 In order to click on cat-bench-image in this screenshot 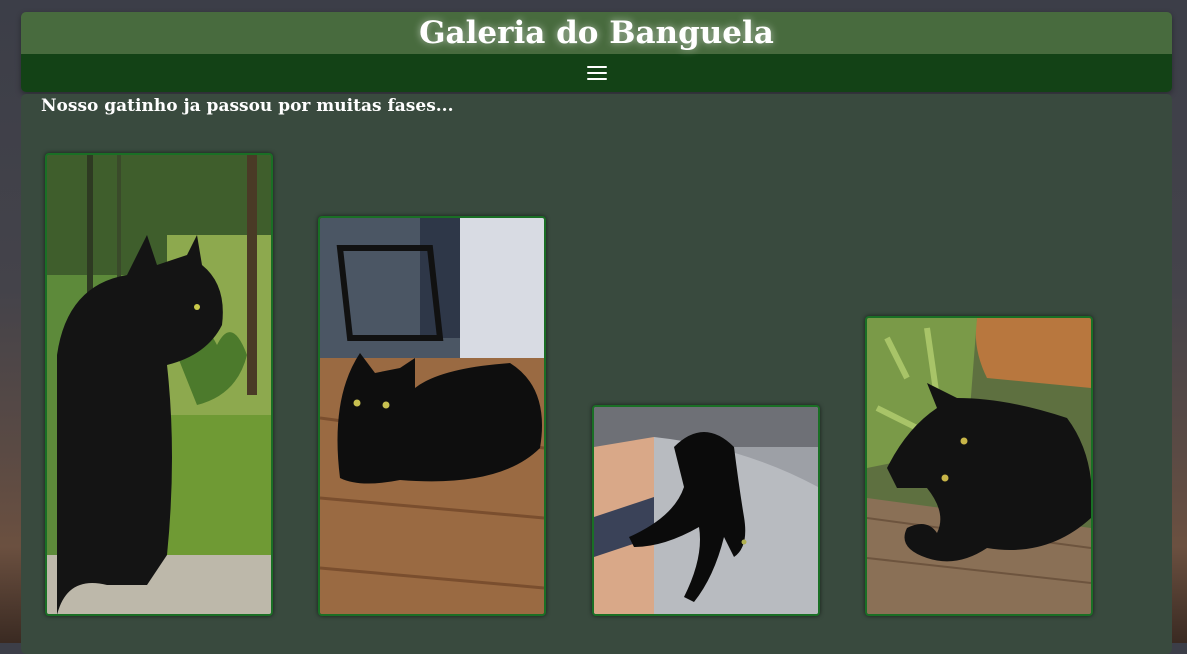, I will do `click(979, 466)`.